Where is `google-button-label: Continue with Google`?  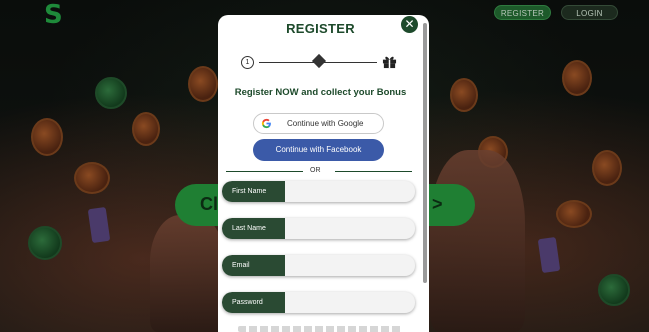
google-button-label: Continue with Google is located at coordinates (325, 123).